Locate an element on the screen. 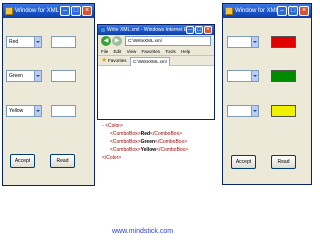 The width and height of the screenshot is (320, 250). back-arrow-icon: ◀ is located at coordinates (106, 41).